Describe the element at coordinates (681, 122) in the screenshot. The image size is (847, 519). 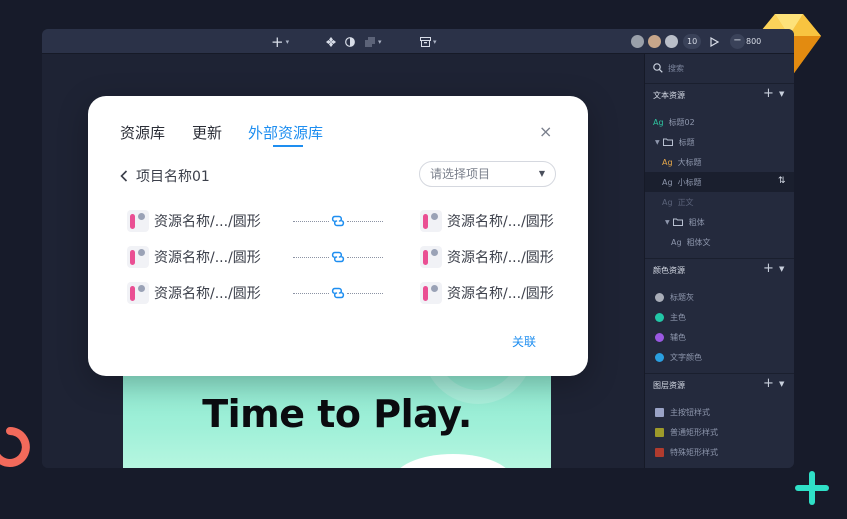
I see `list-item-label: 标题02` at that location.